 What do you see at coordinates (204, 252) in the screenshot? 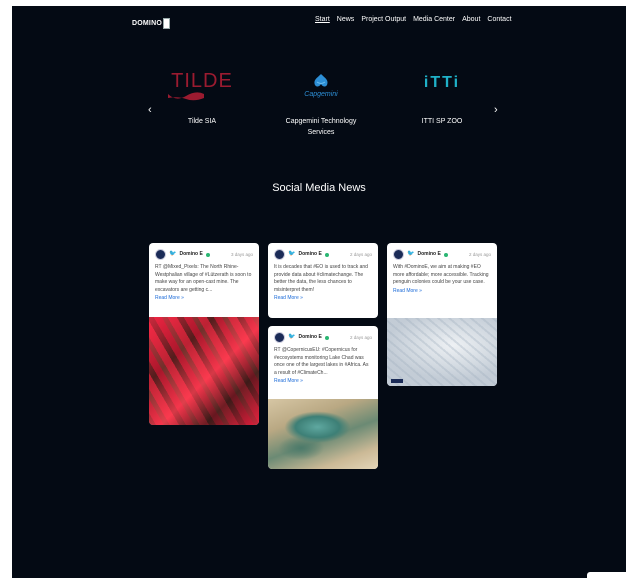
I see `post-header: 🐦 Domino E 3 days ago` at bounding box center [204, 252].